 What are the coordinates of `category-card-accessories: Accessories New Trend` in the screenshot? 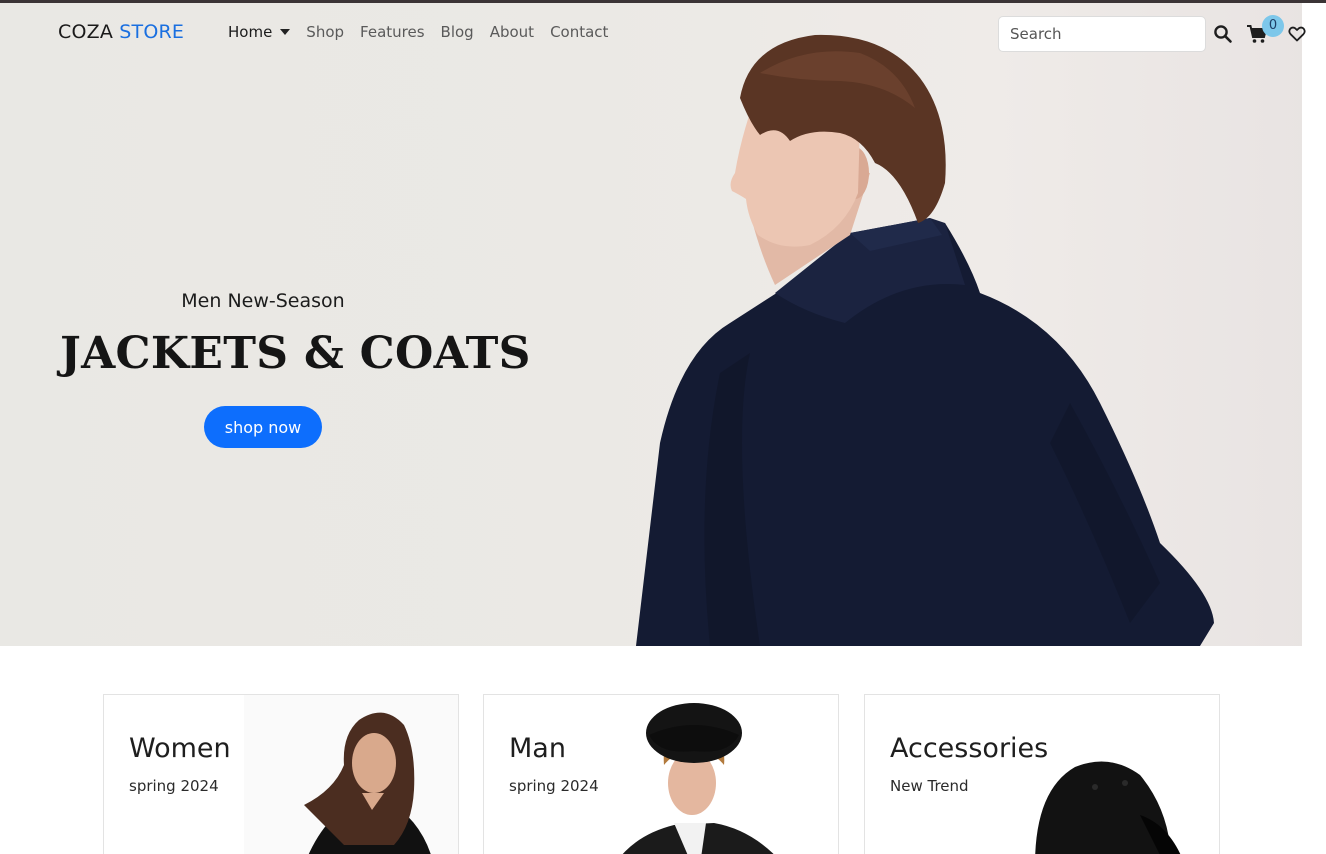 It's located at (1042, 774).